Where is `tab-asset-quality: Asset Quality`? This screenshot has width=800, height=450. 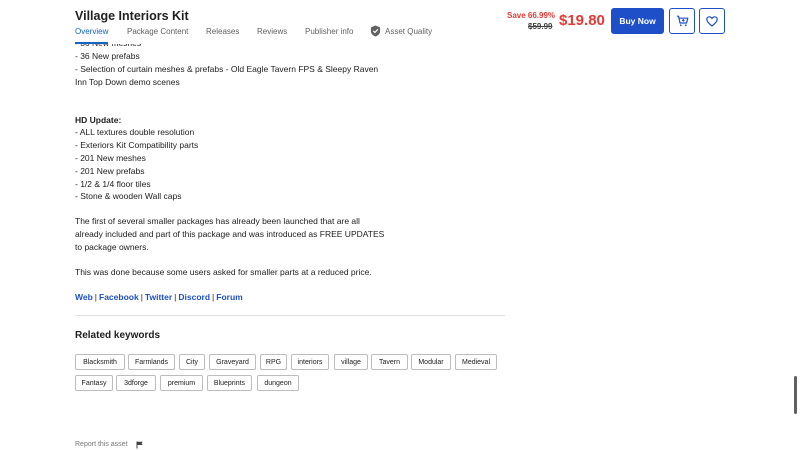 tab-asset-quality: Asset Quality is located at coordinates (401, 34).